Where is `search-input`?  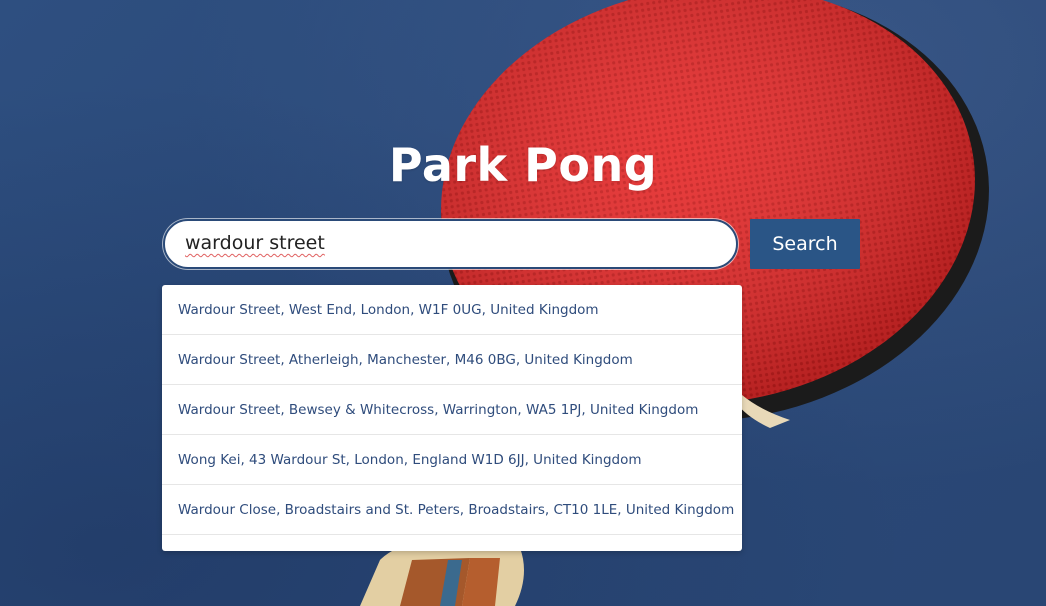
search-input is located at coordinates (450, 244).